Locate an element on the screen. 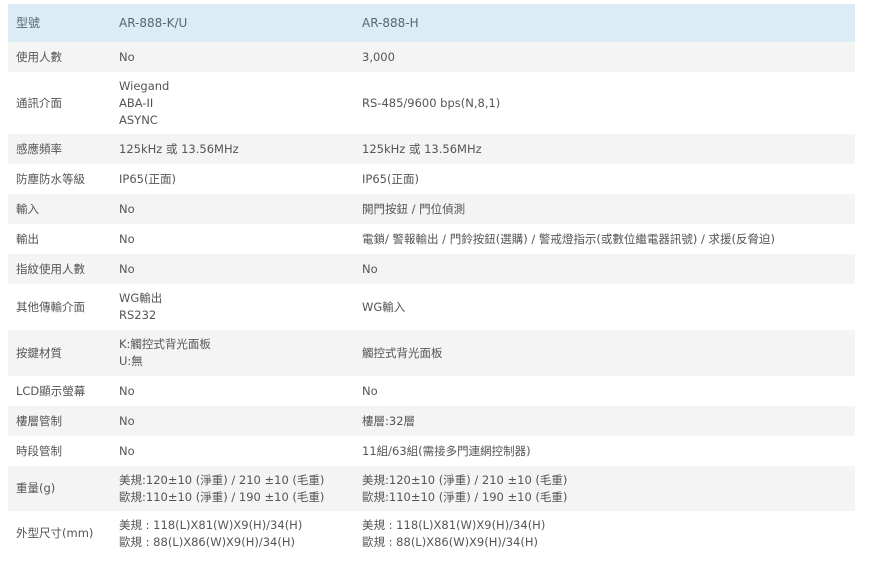 This screenshot has height=576, width=882. table-row: 時段管制 No 11組/63組(需接多門連網控制器) is located at coordinates (431, 451).